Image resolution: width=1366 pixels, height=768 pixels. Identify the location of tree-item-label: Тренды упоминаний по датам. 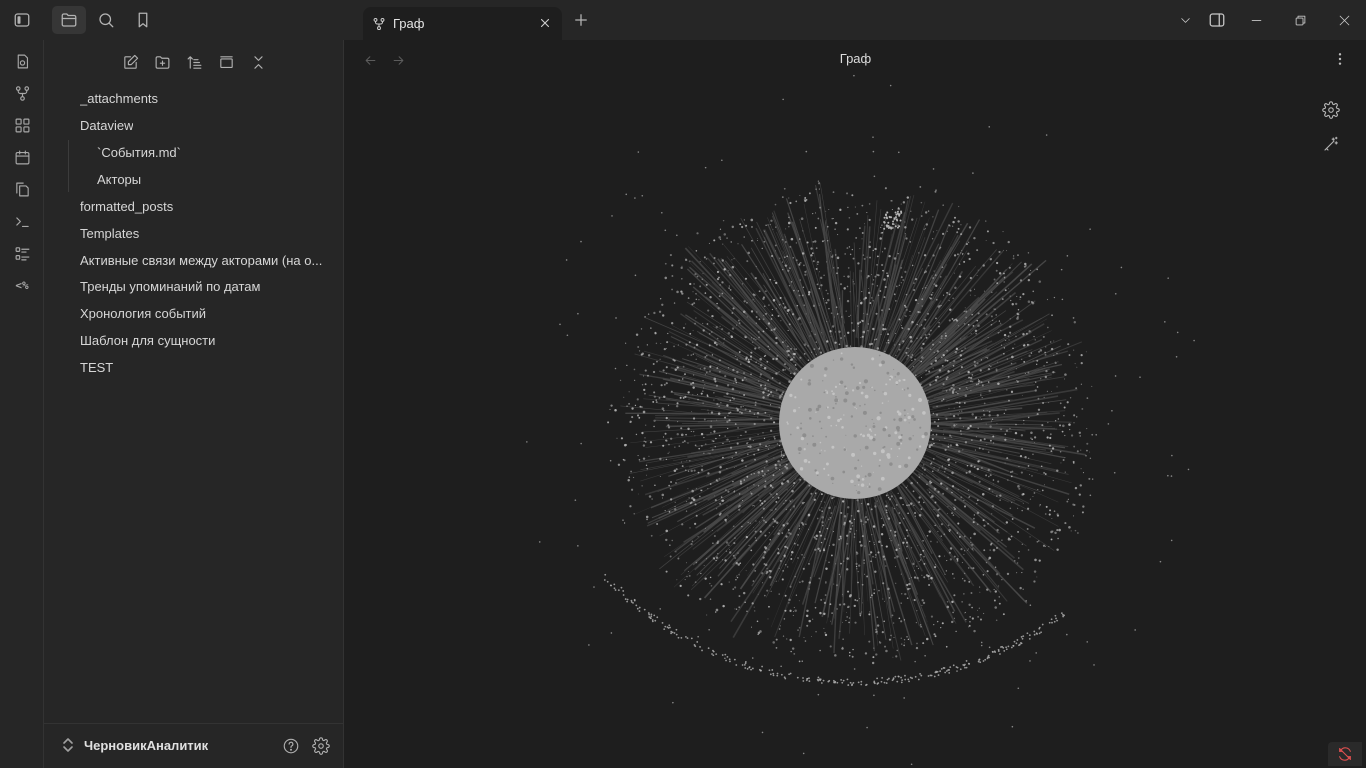
(170, 286).